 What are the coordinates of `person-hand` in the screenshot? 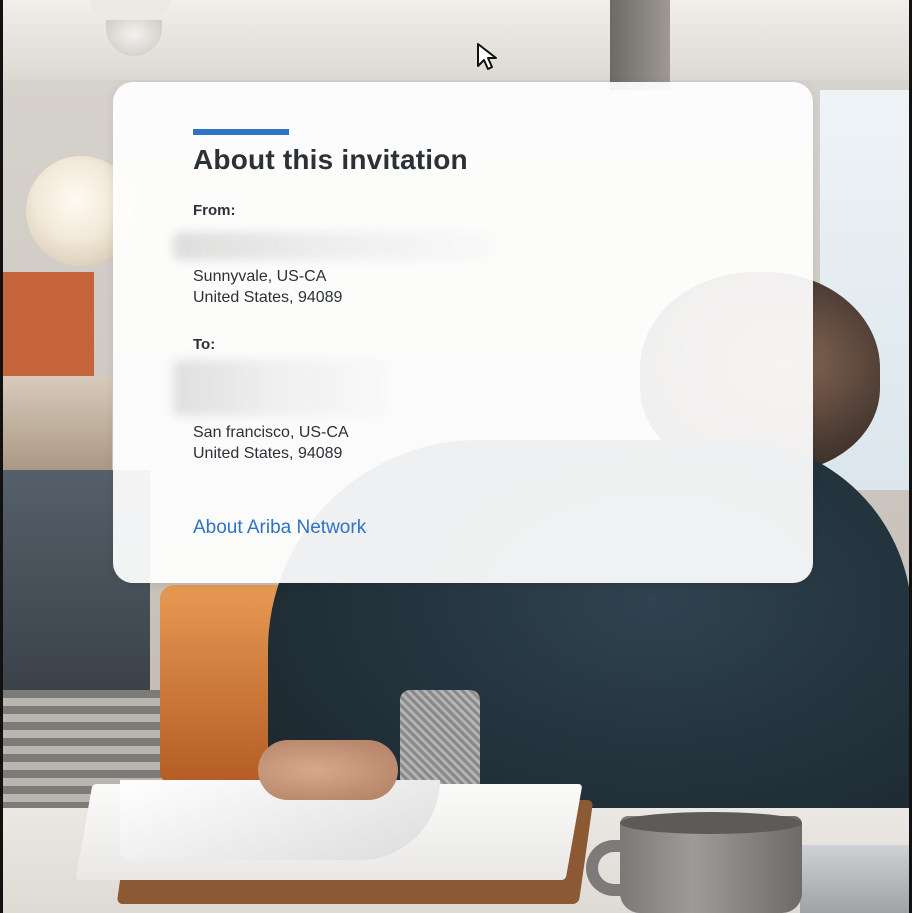 It's located at (328, 770).